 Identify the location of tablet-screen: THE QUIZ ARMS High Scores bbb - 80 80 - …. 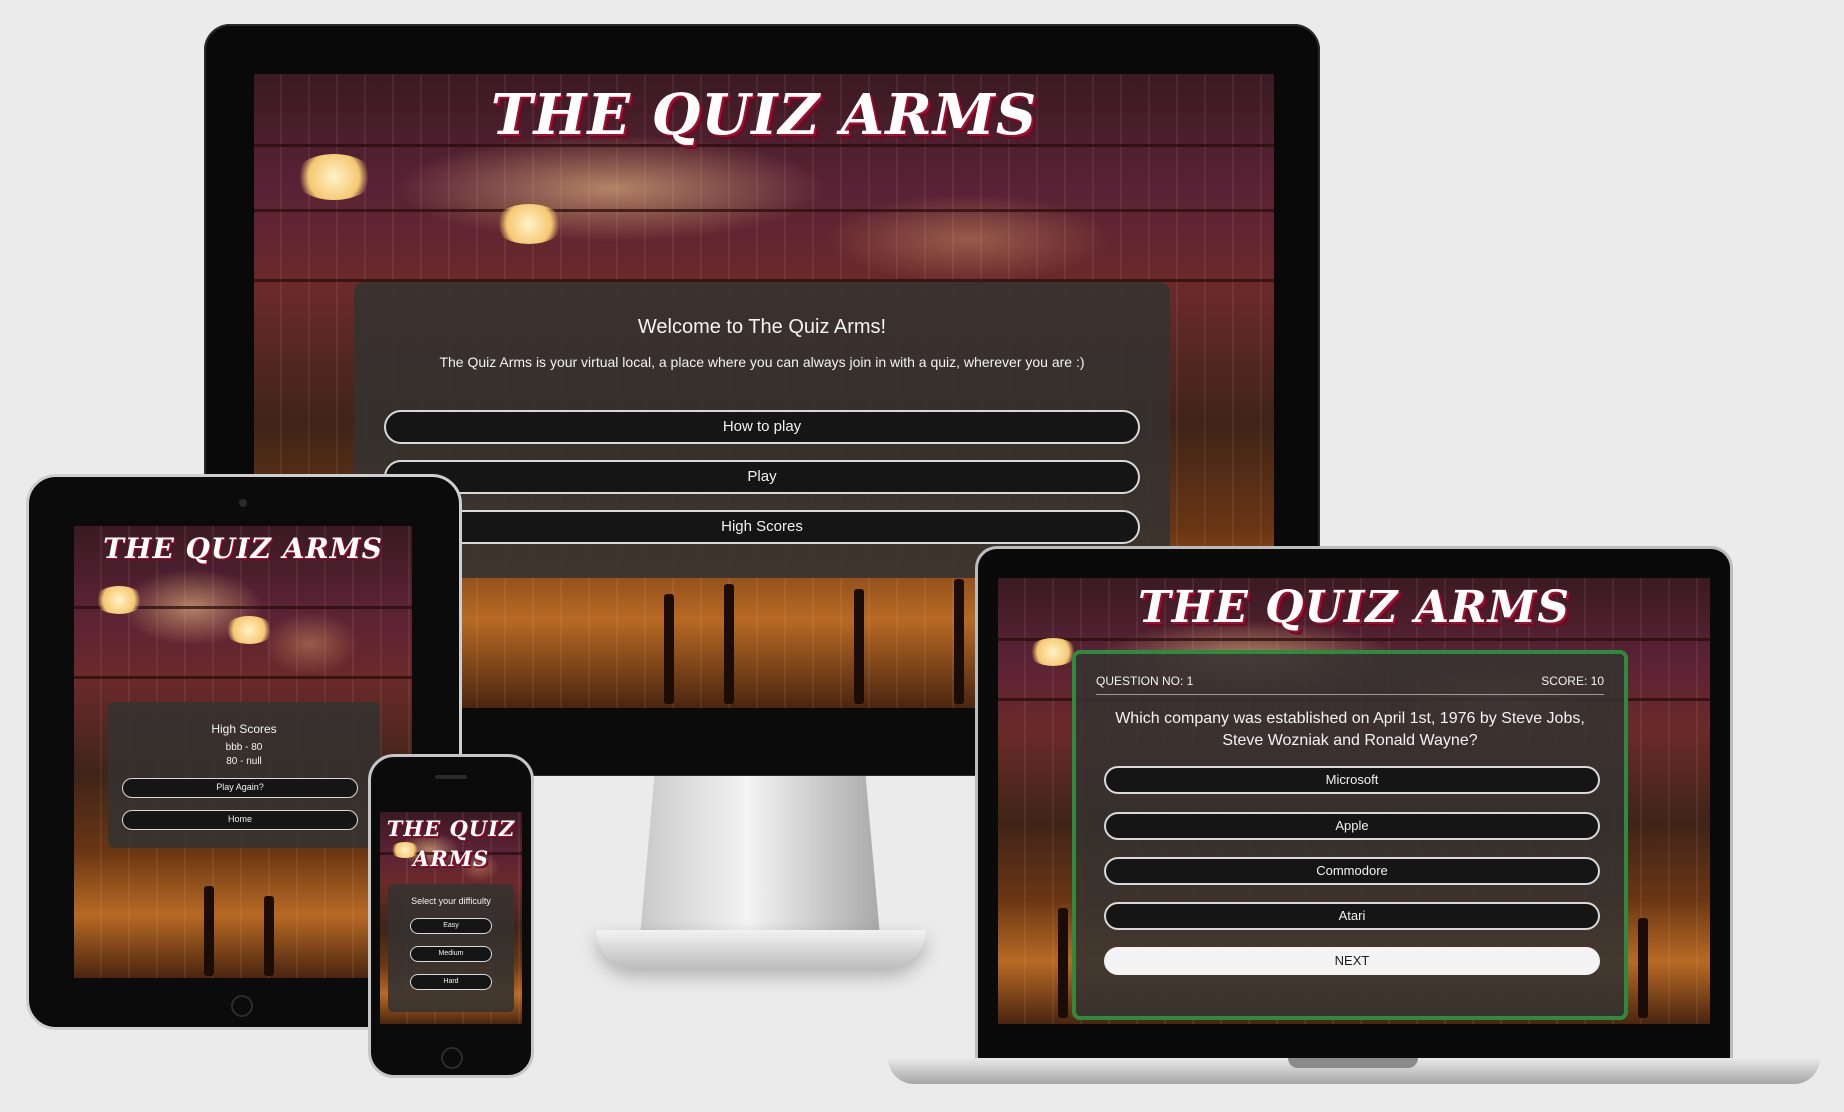
(243, 752).